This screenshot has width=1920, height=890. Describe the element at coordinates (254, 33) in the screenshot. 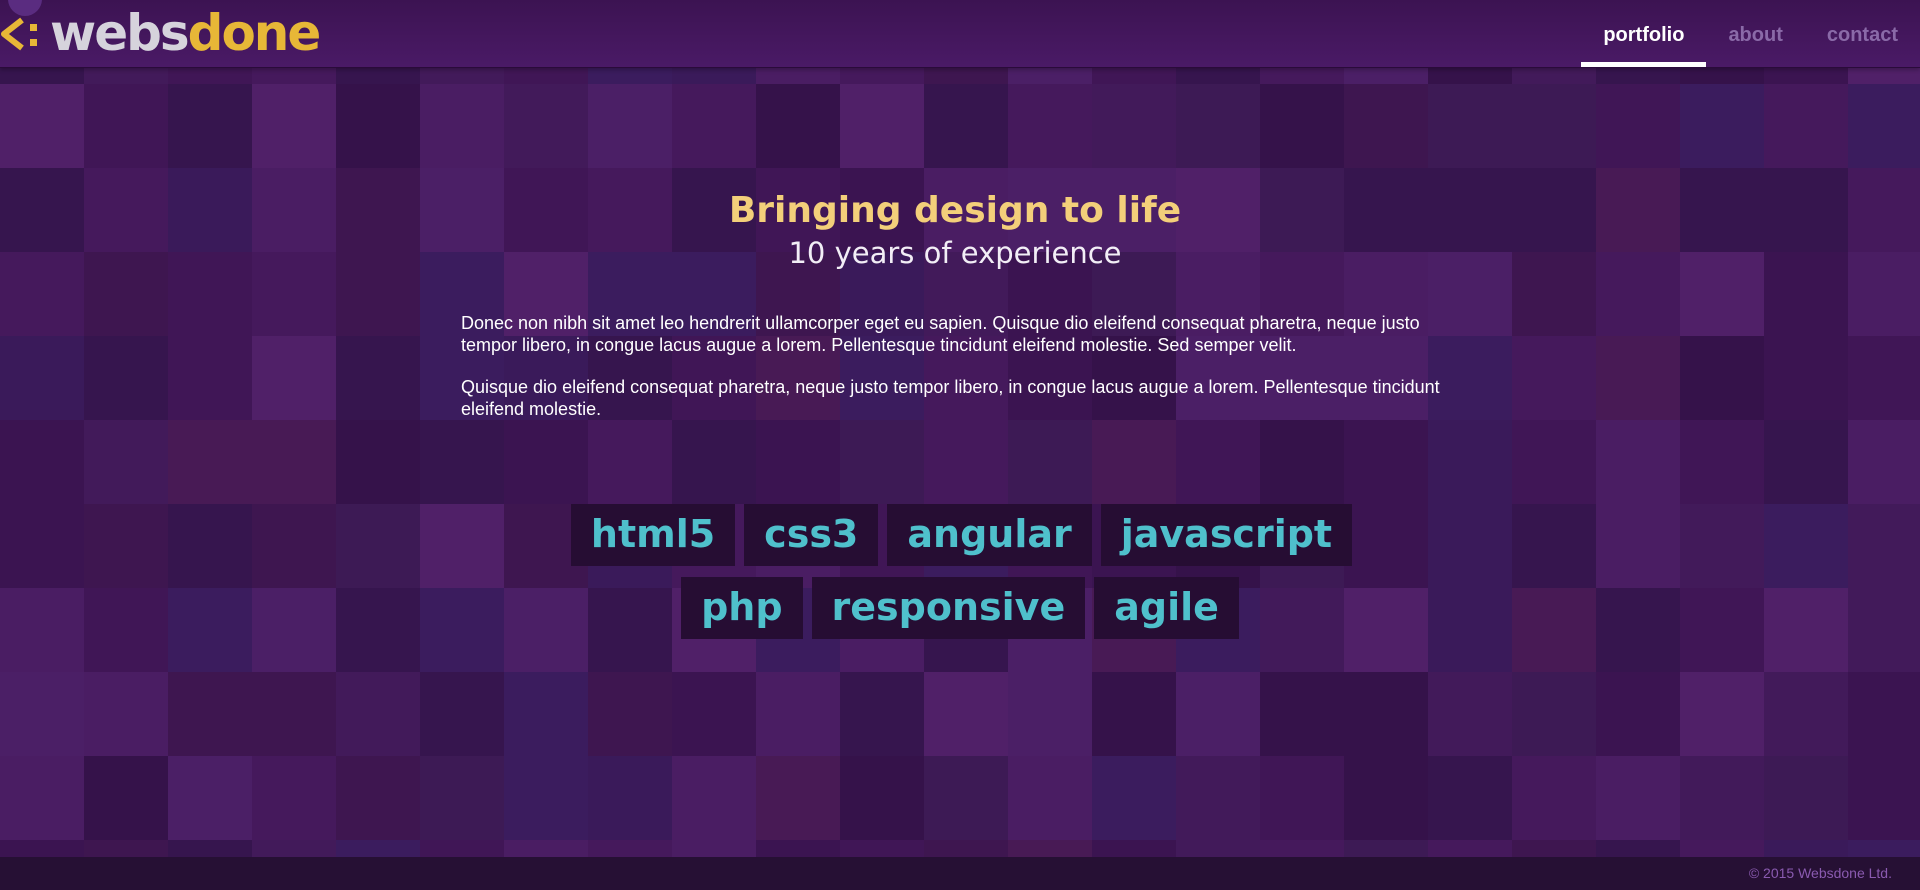

I see `logo-text-done: done` at that location.